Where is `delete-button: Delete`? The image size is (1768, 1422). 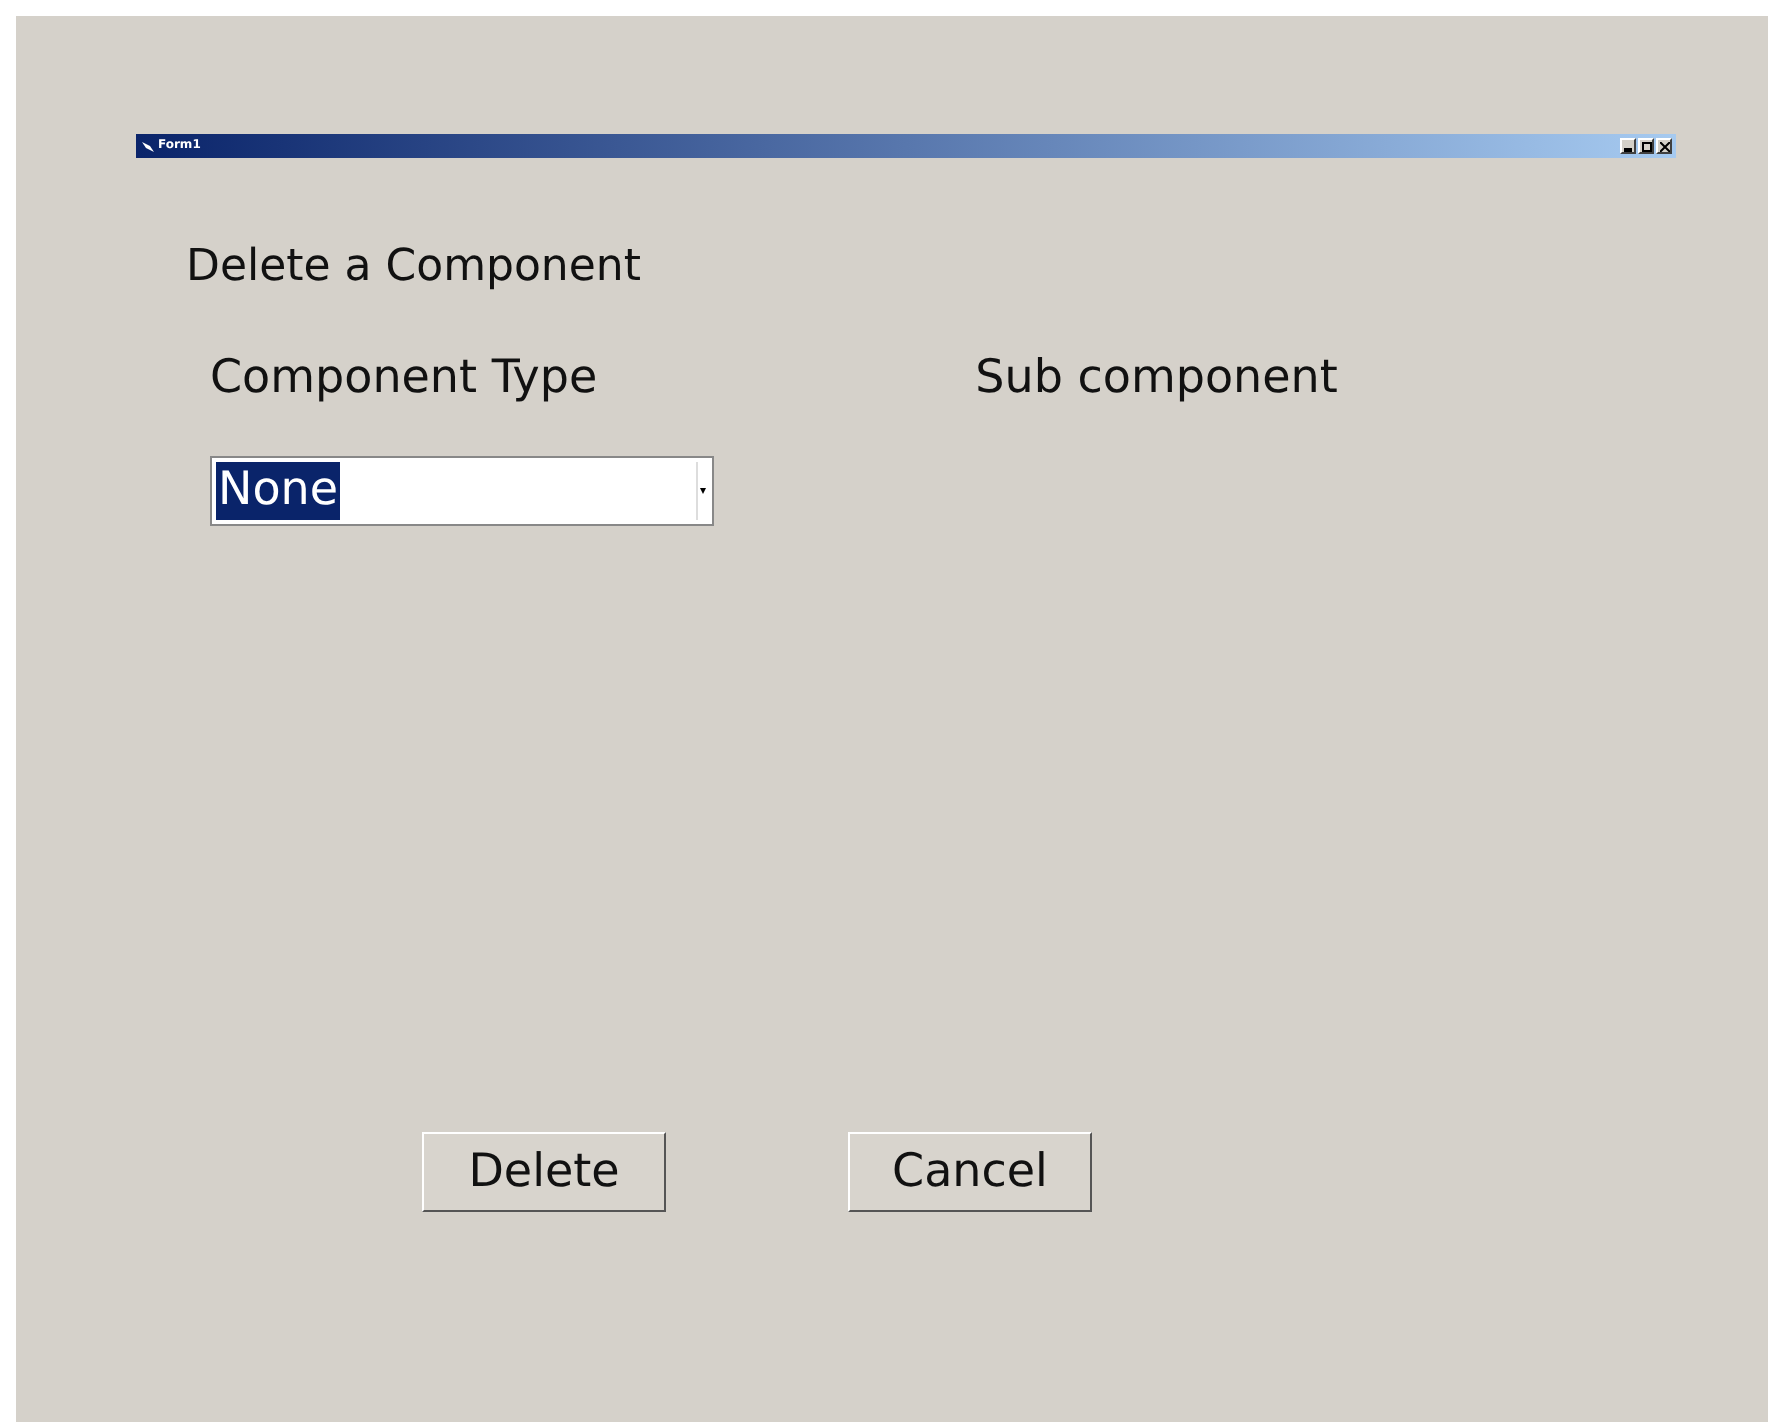 delete-button: Delete is located at coordinates (544, 1172).